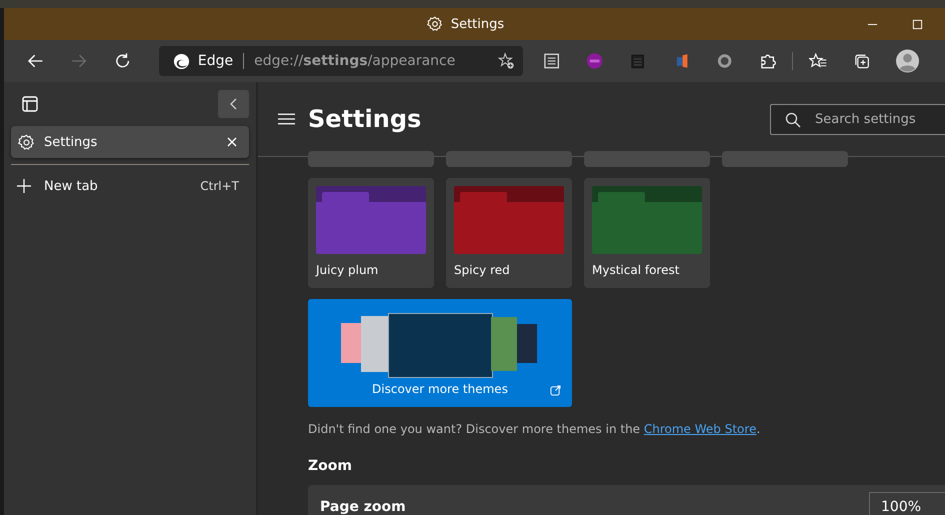  What do you see at coordinates (355, 61) in the screenshot?
I see `url-text: edge://settings/appearance` at bounding box center [355, 61].